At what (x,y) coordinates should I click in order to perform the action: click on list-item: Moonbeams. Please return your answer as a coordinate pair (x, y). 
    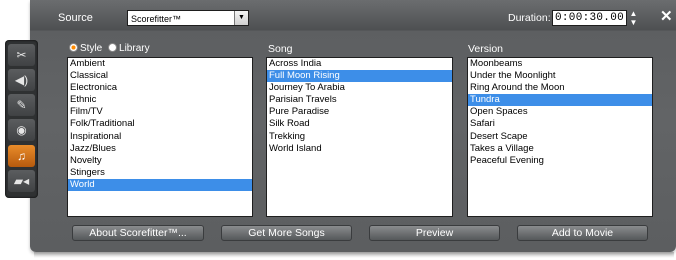
    Looking at the image, I should click on (560, 64).